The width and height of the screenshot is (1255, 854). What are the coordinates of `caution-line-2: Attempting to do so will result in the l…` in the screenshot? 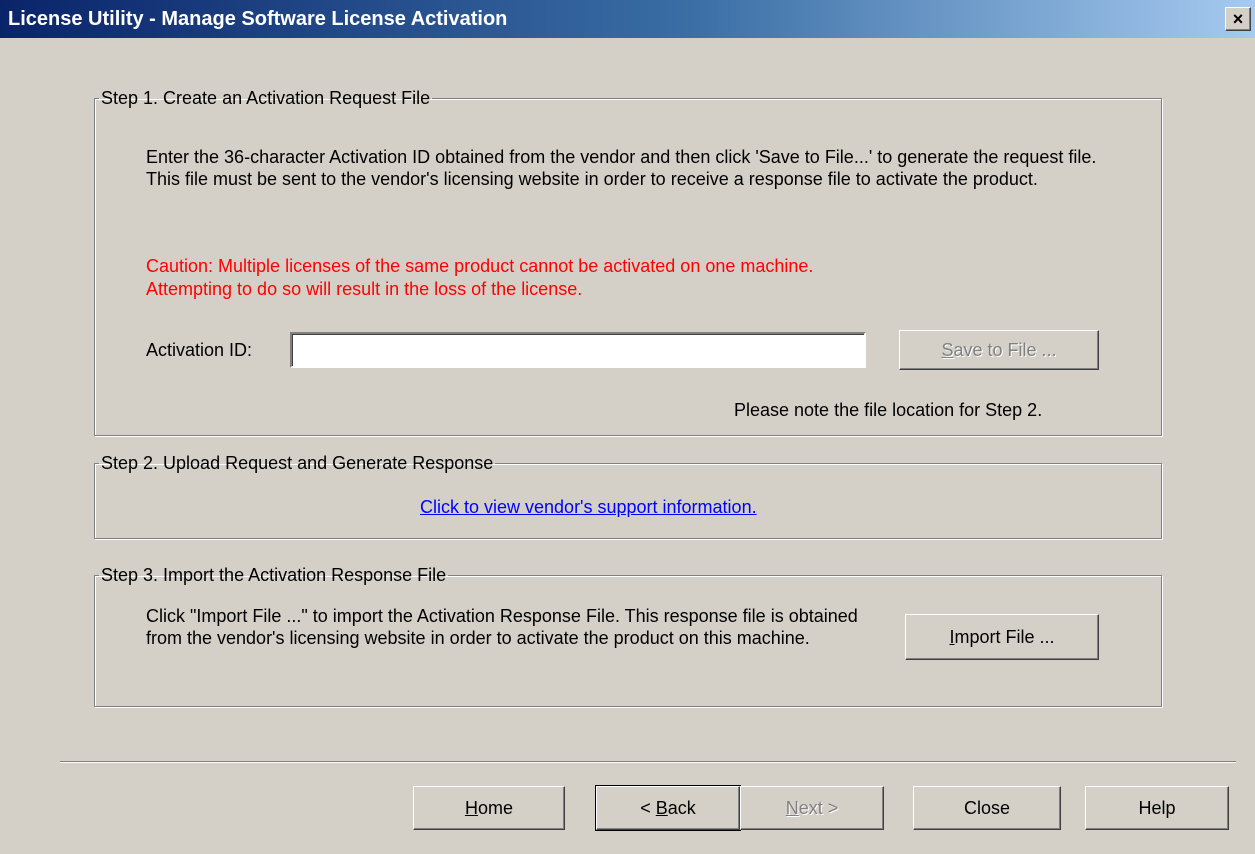 It's located at (364, 289).